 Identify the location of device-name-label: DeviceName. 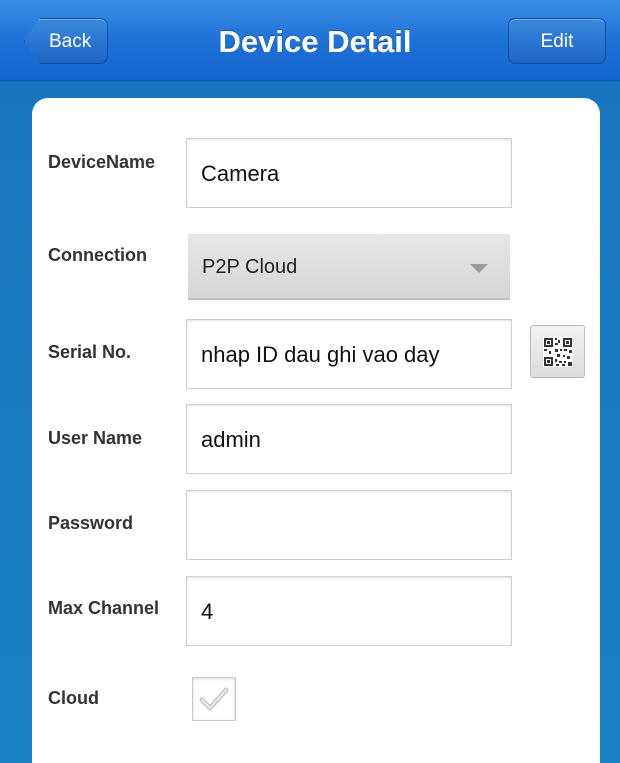
(102, 162).